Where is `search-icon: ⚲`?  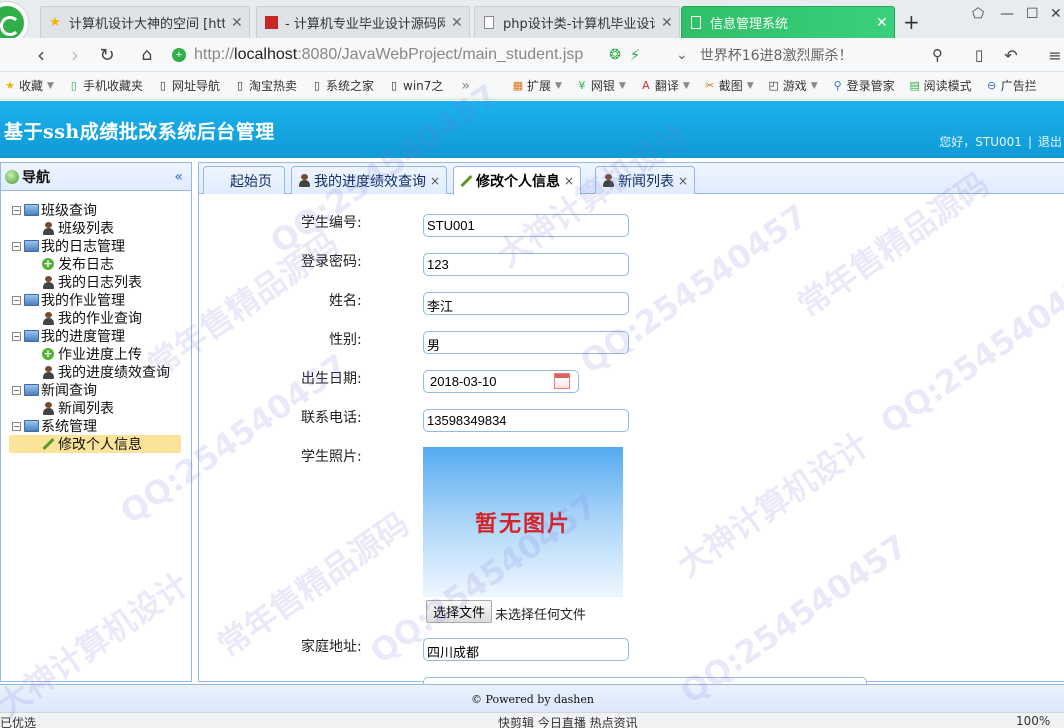 search-icon: ⚲ is located at coordinates (937, 55).